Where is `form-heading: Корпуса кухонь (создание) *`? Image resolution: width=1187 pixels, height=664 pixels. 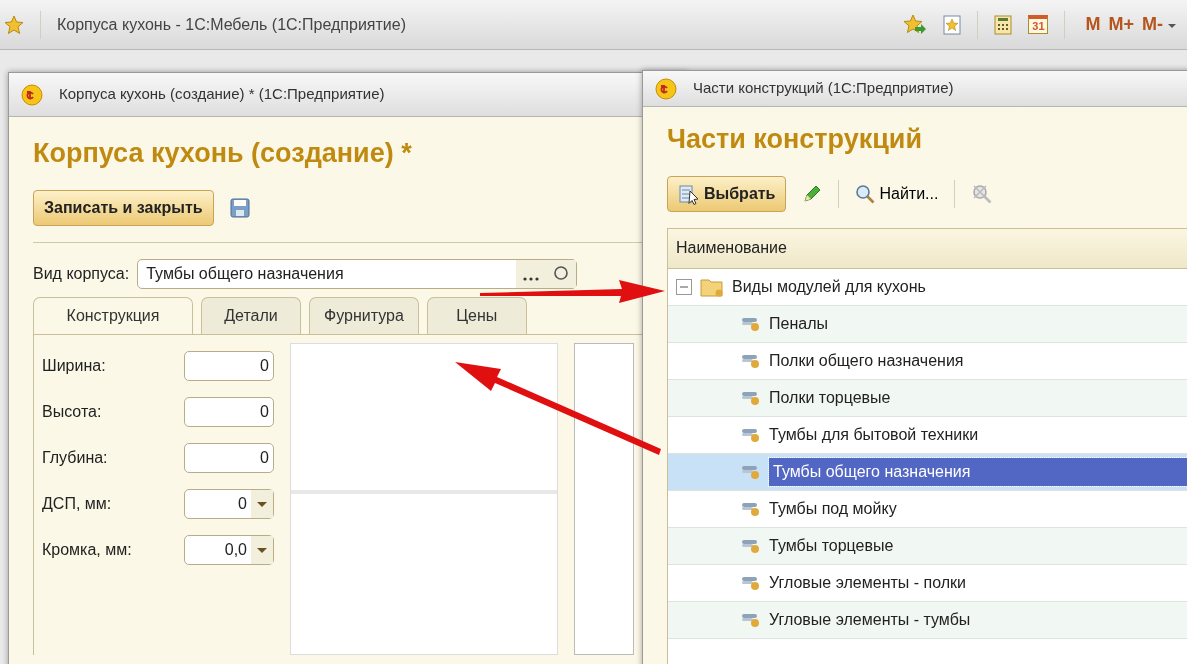 form-heading: Корпуса кухонь (создание) * is located at coordinates (223, 153).